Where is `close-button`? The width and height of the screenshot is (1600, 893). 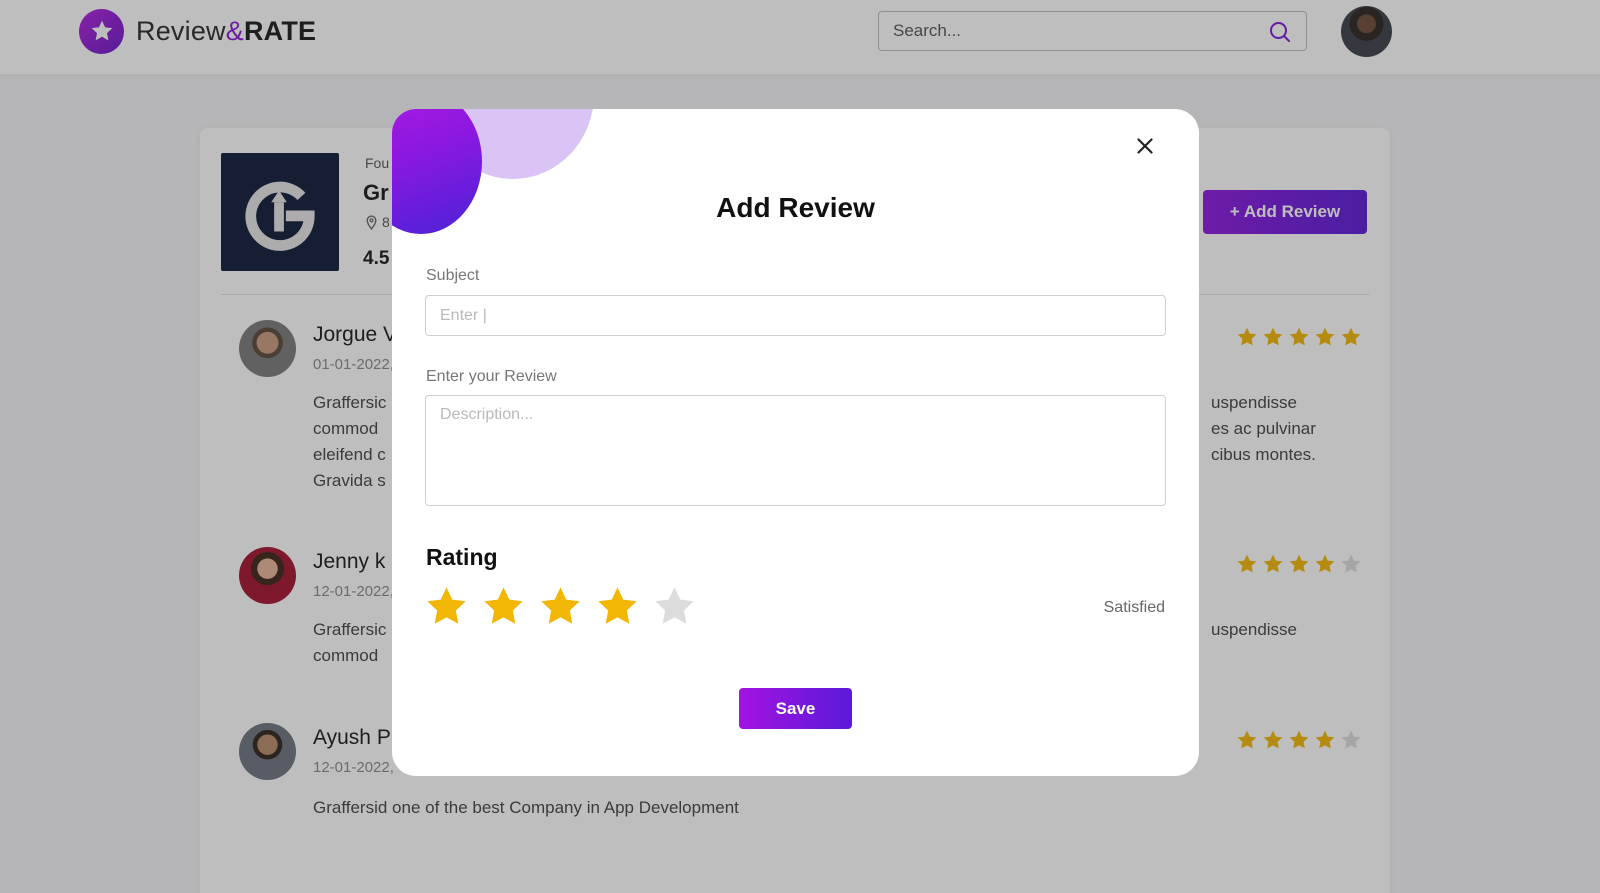
close-button is located at coordinates (1145, 146).